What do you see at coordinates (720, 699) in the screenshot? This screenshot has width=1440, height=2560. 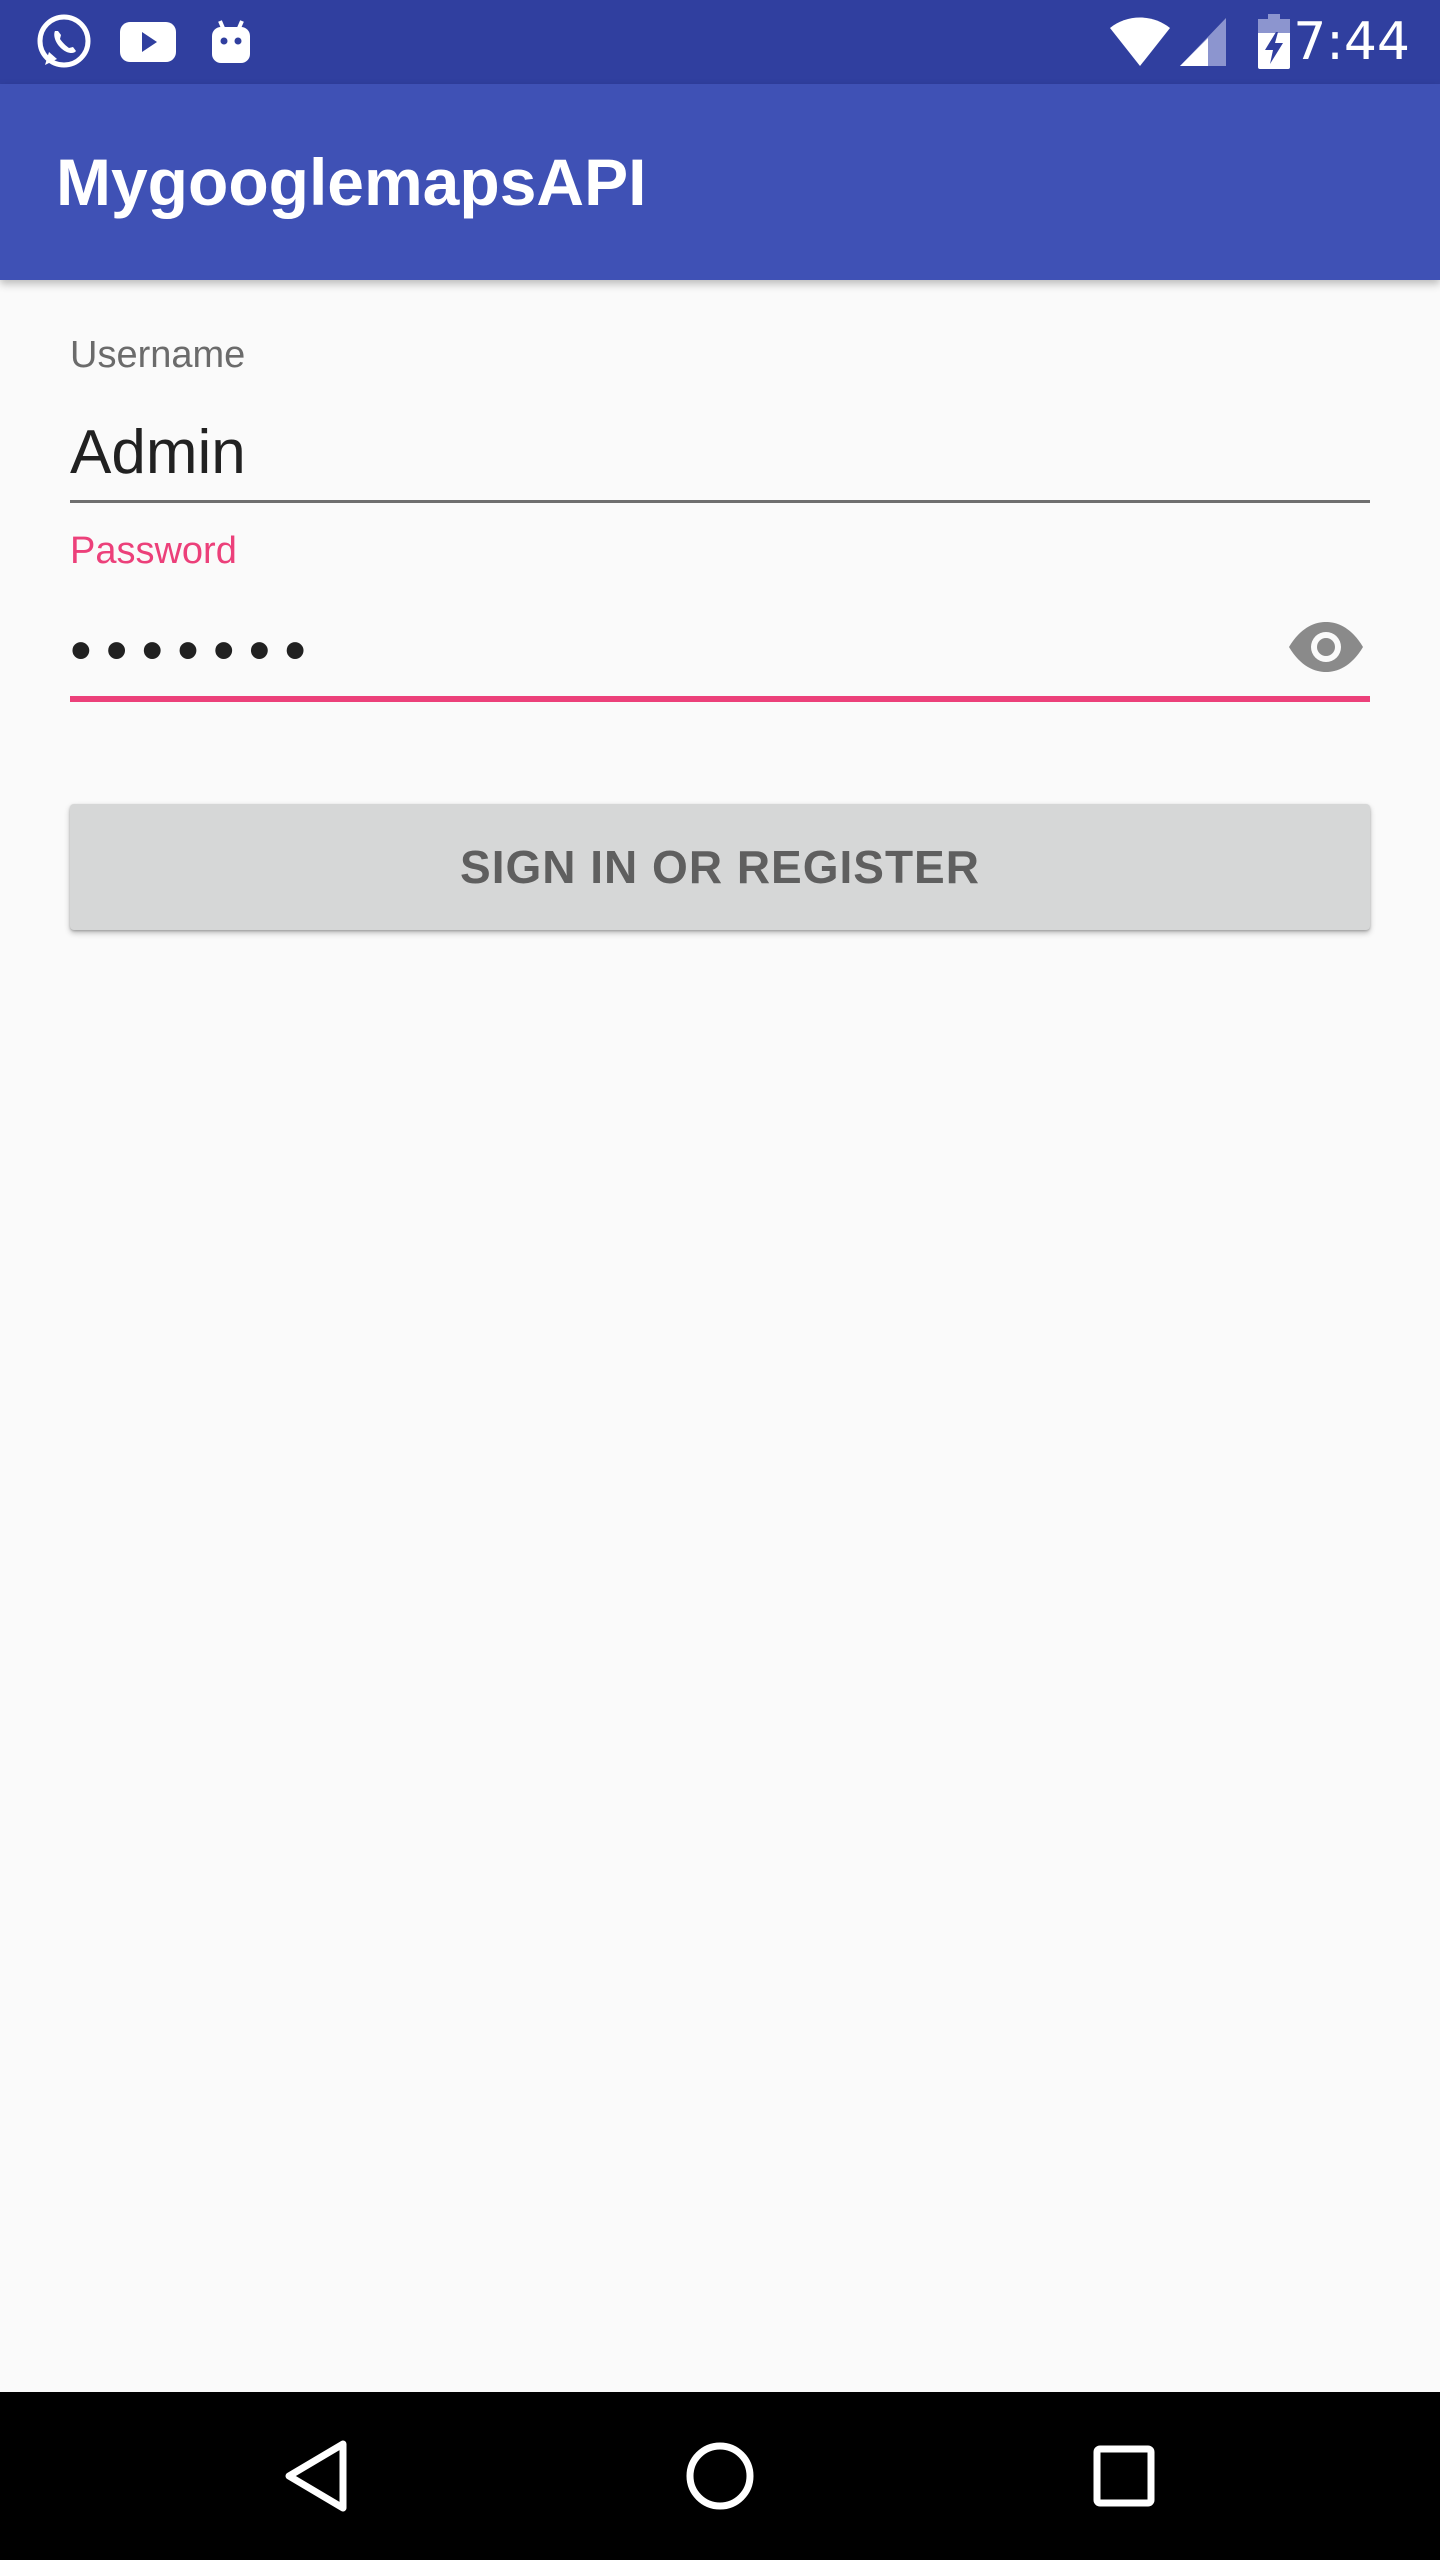 I see `password-underline` at bounding box center [720, 699].